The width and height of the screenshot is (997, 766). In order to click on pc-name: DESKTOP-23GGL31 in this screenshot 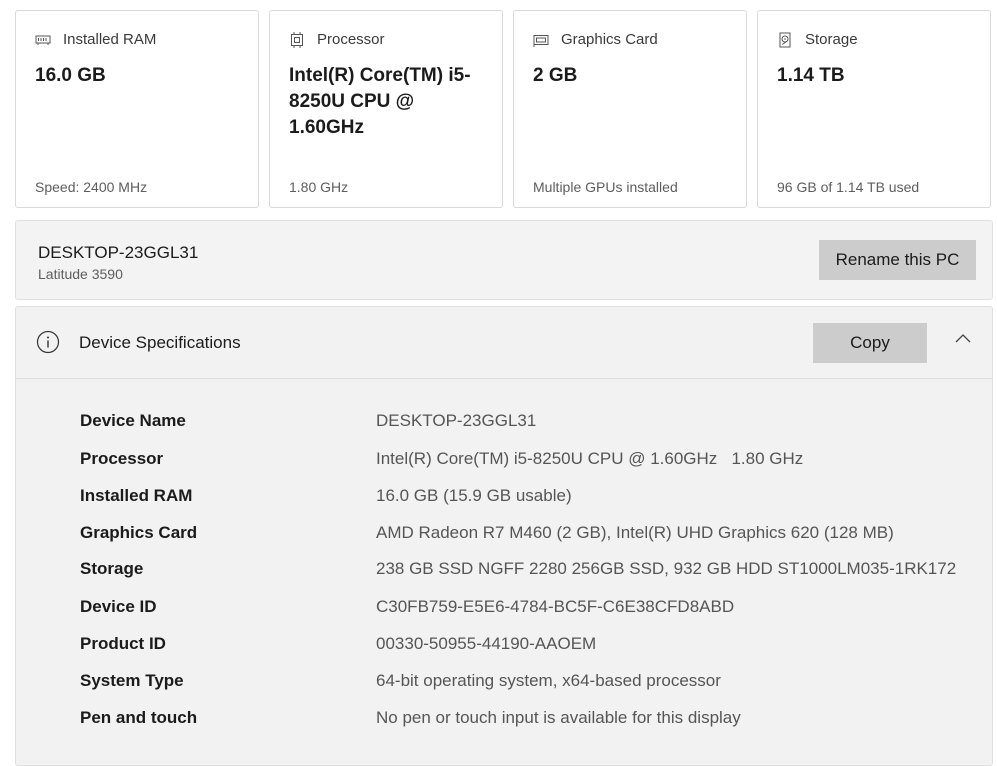, I will do `click(118, 252)`.